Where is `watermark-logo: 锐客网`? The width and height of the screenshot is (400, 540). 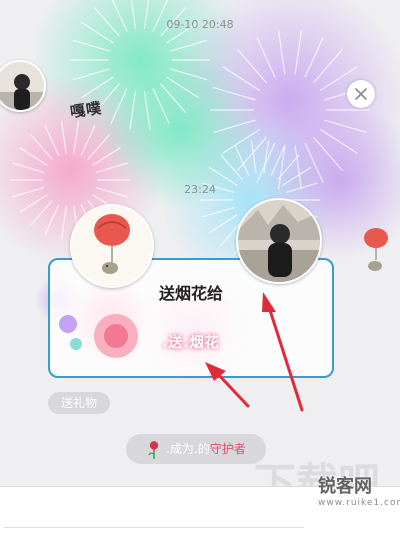
watermark-logo: 锐客网 is located at coordinates (345, 486).